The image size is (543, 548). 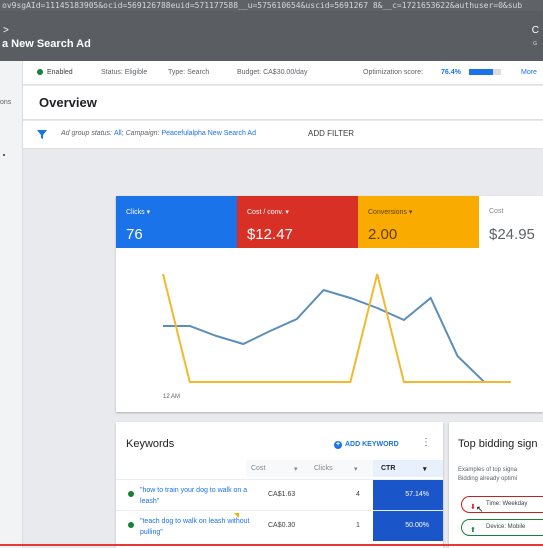 I want to click on metric-label: Cost, so click(x=496, y=211).